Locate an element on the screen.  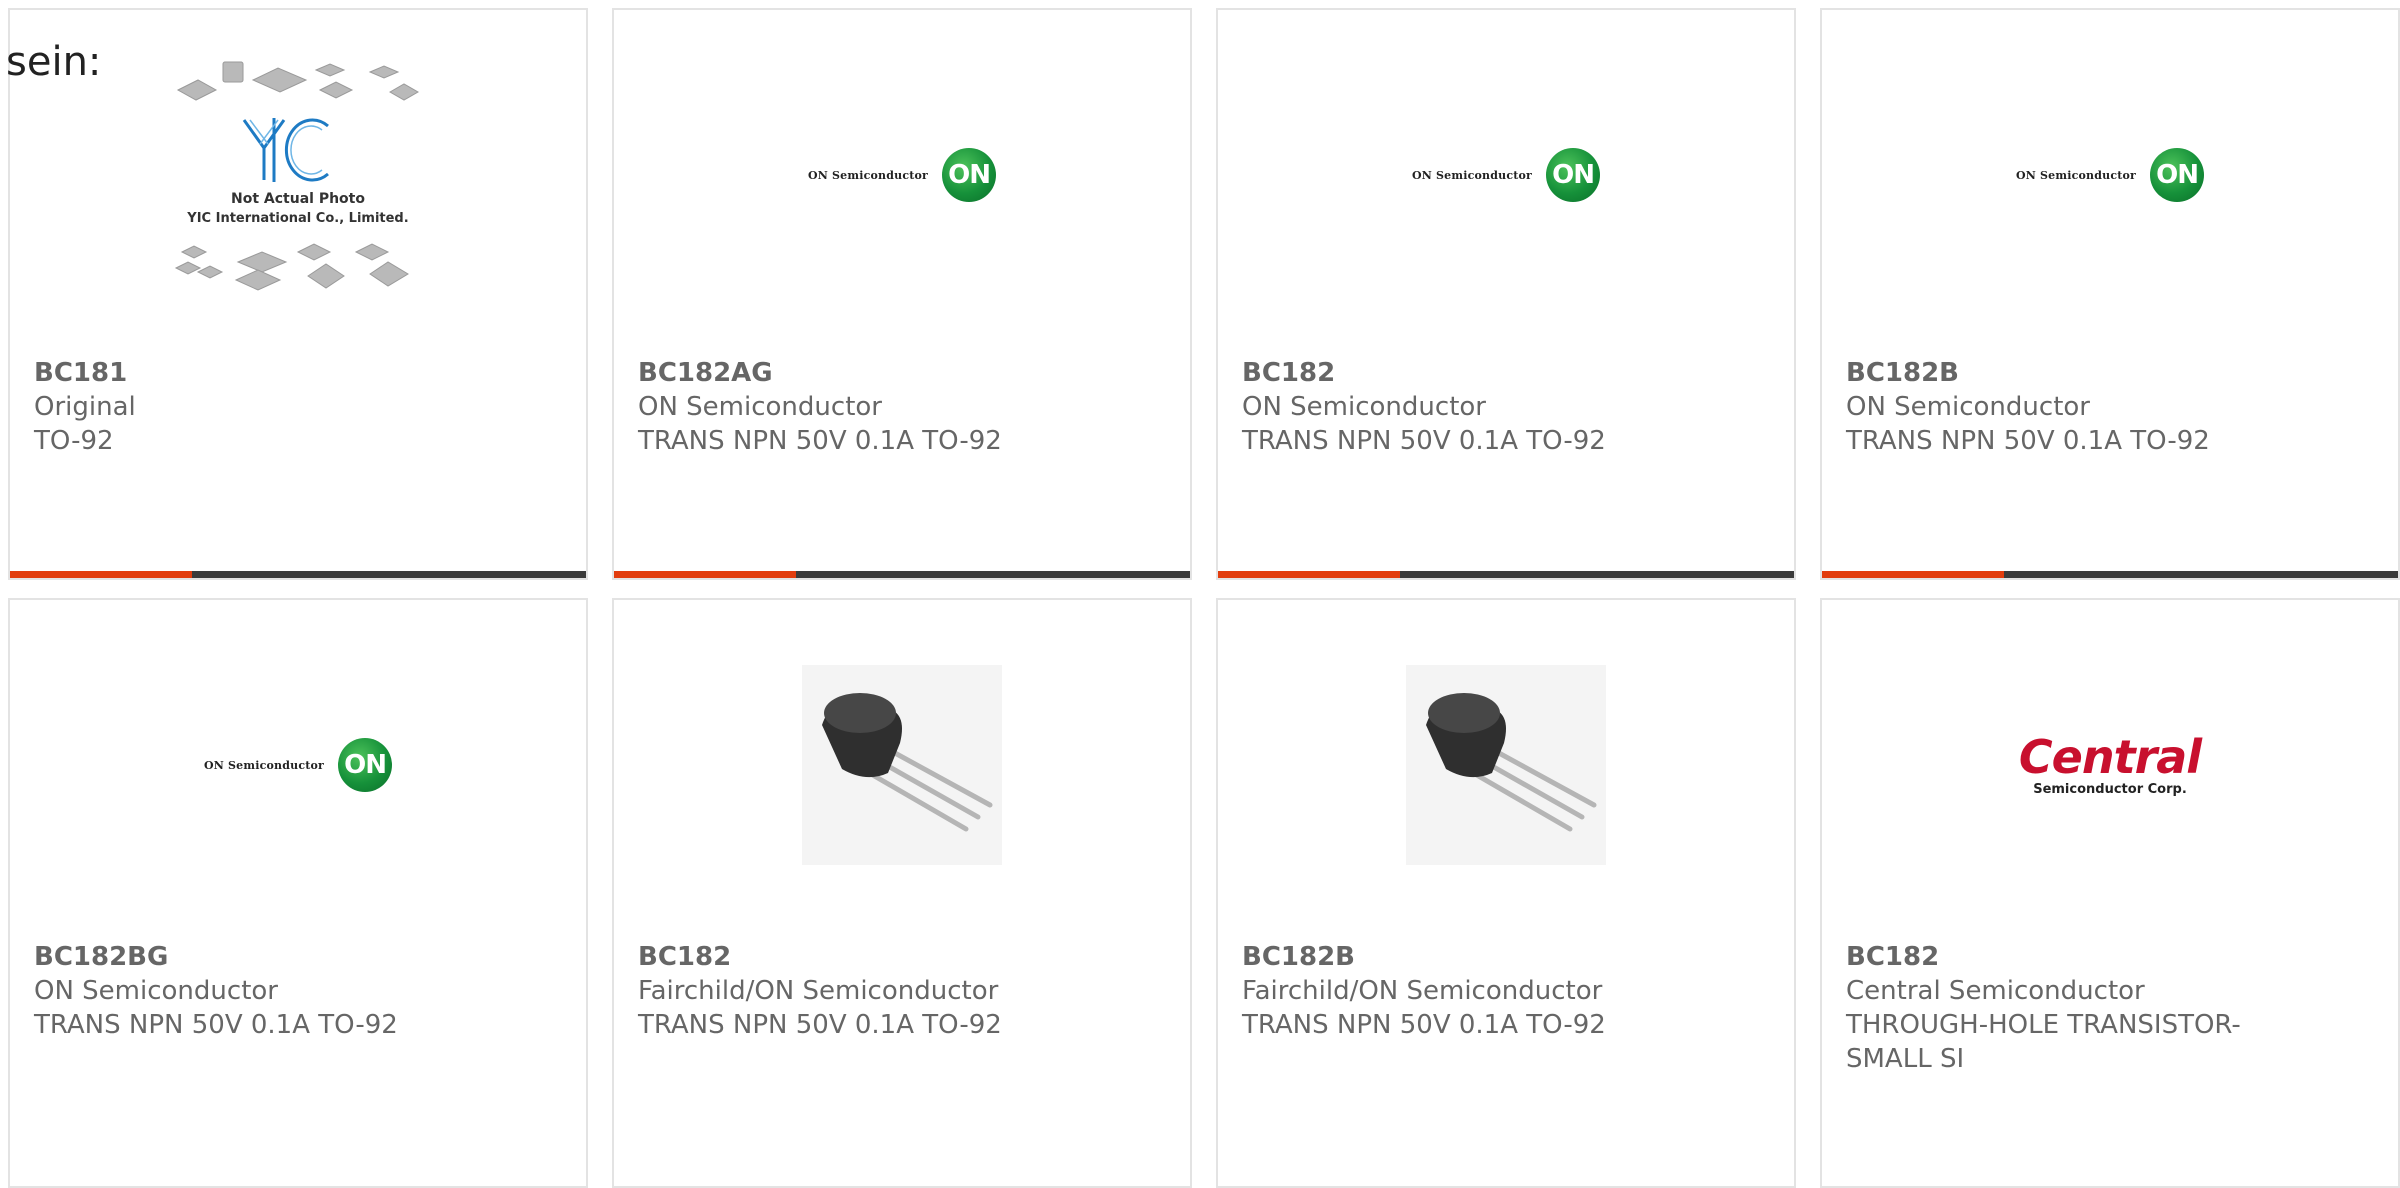
logo-text: Central is located at coordinates (2110, 756).